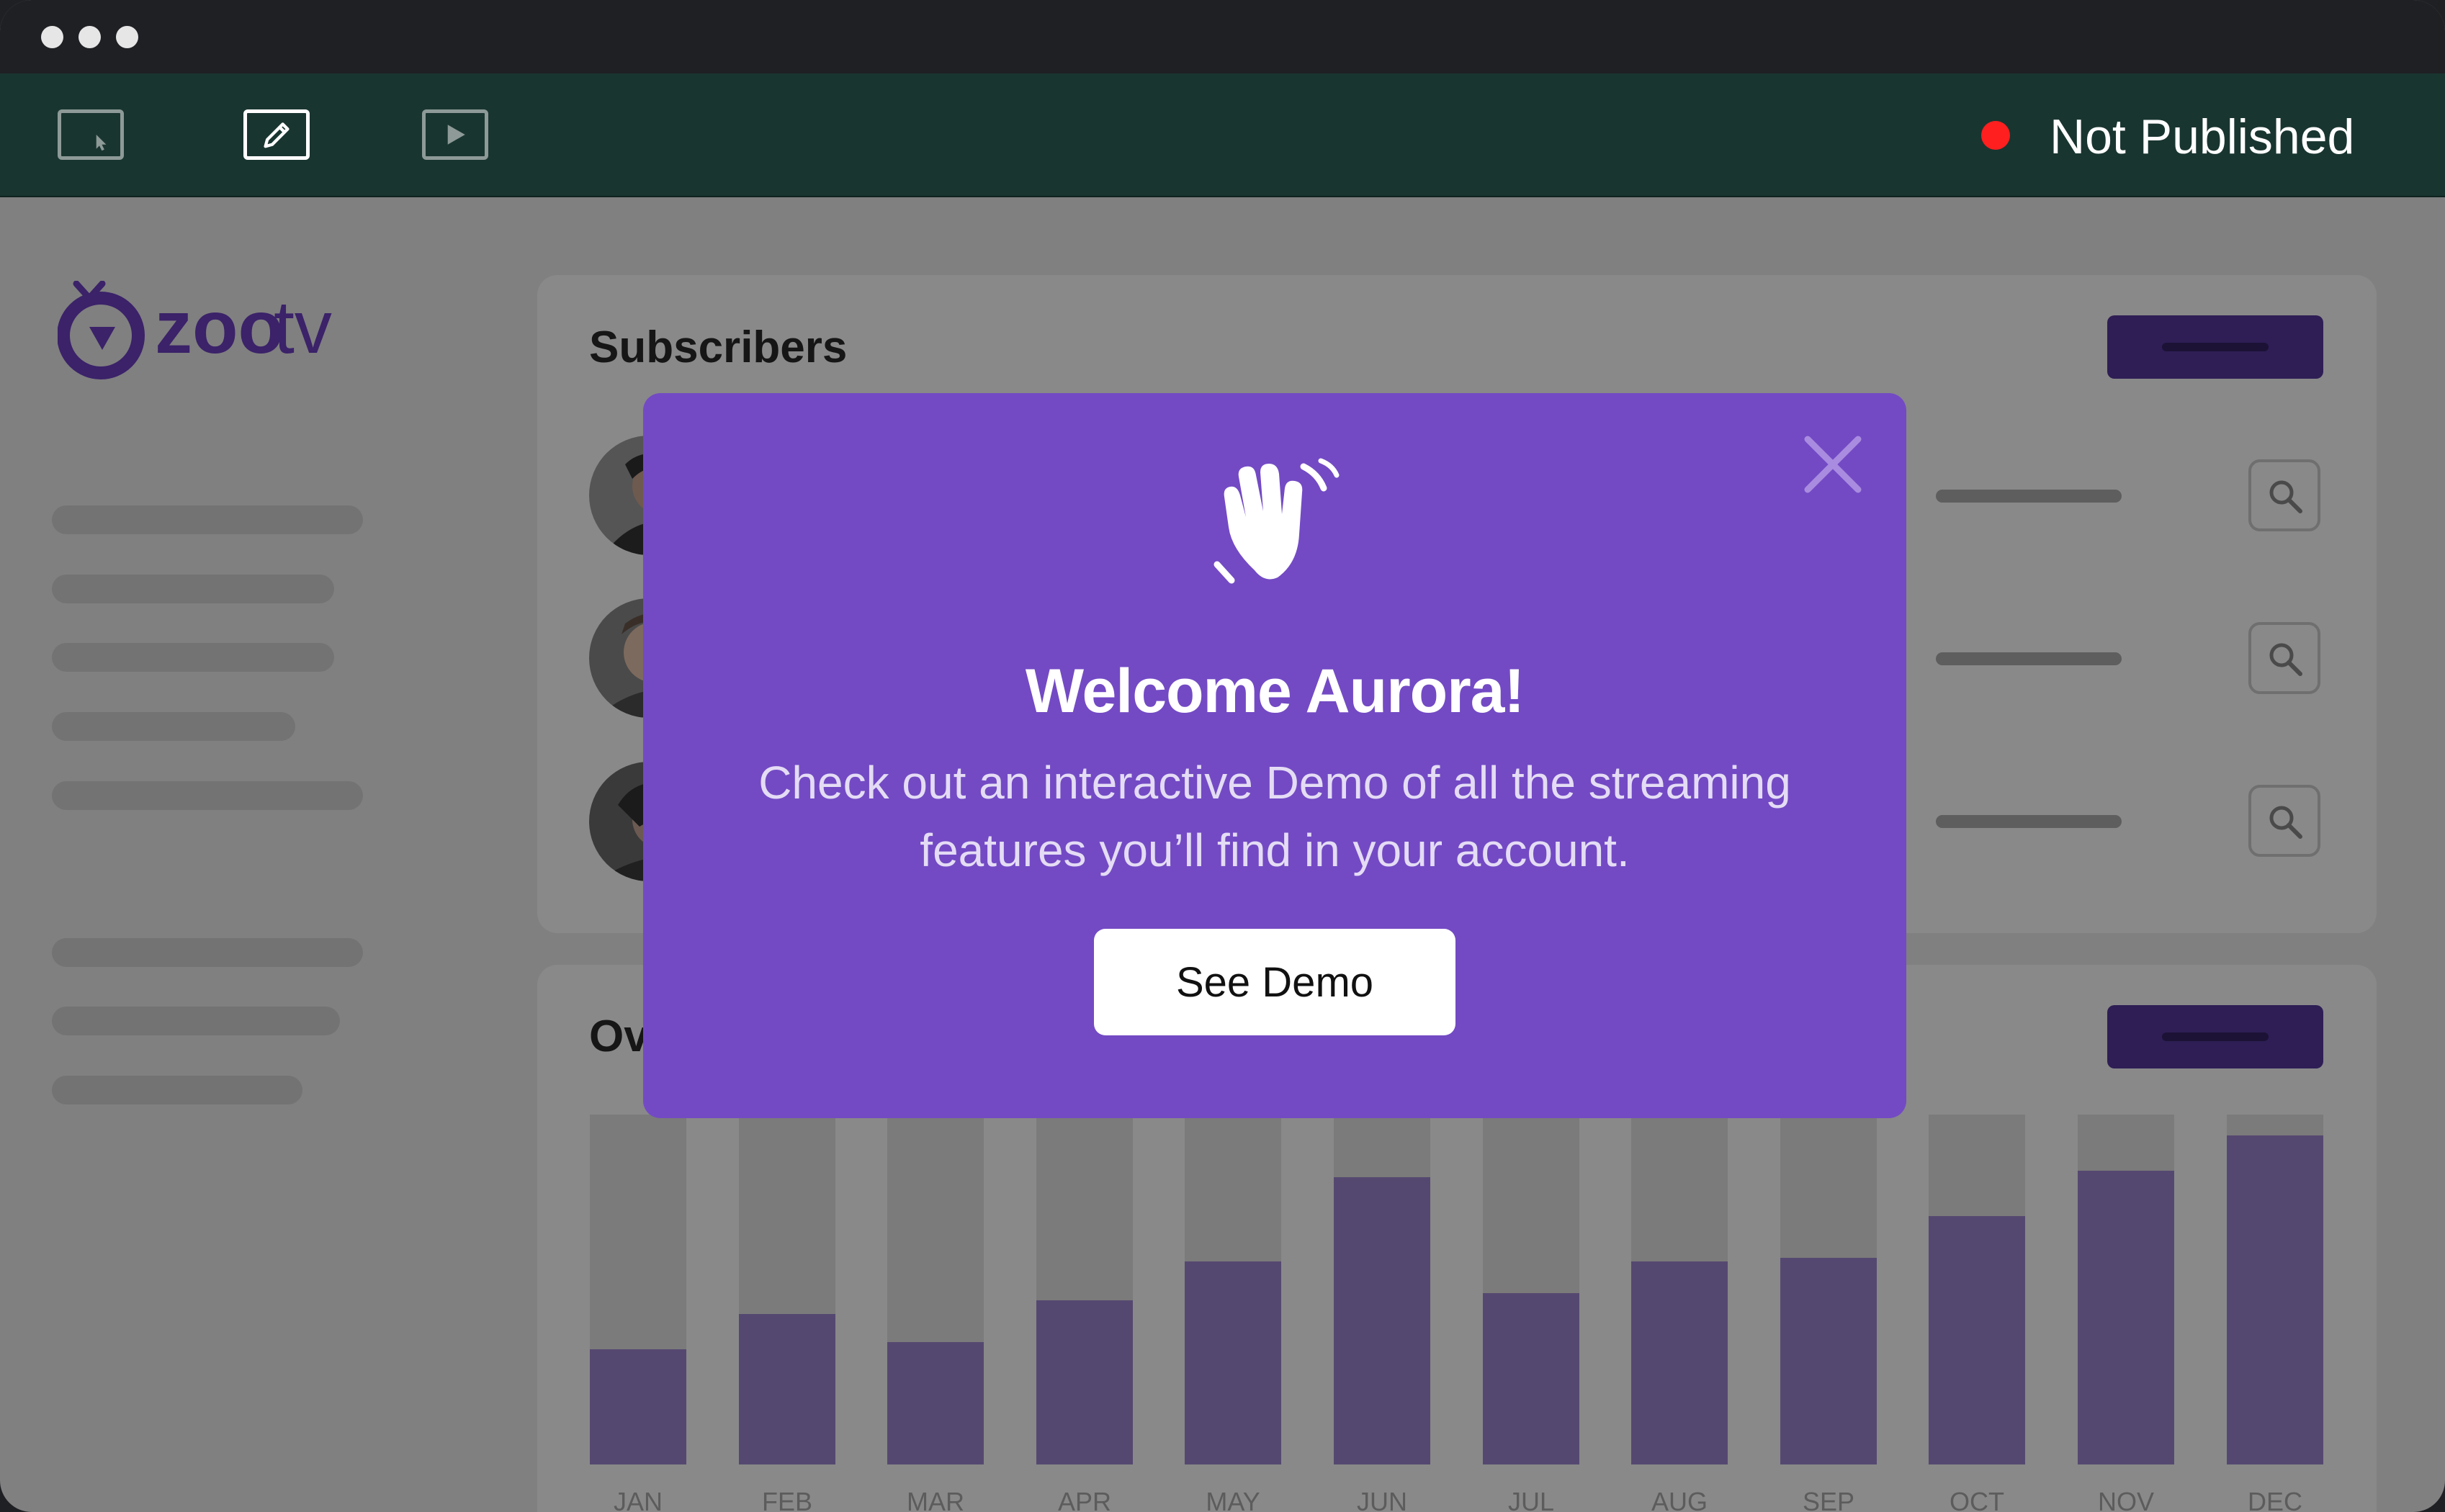 Image resolution: width=2445 pixels, height=1512 pixels. I want to click on logo-text-bold: zoo, so click(219, 327).